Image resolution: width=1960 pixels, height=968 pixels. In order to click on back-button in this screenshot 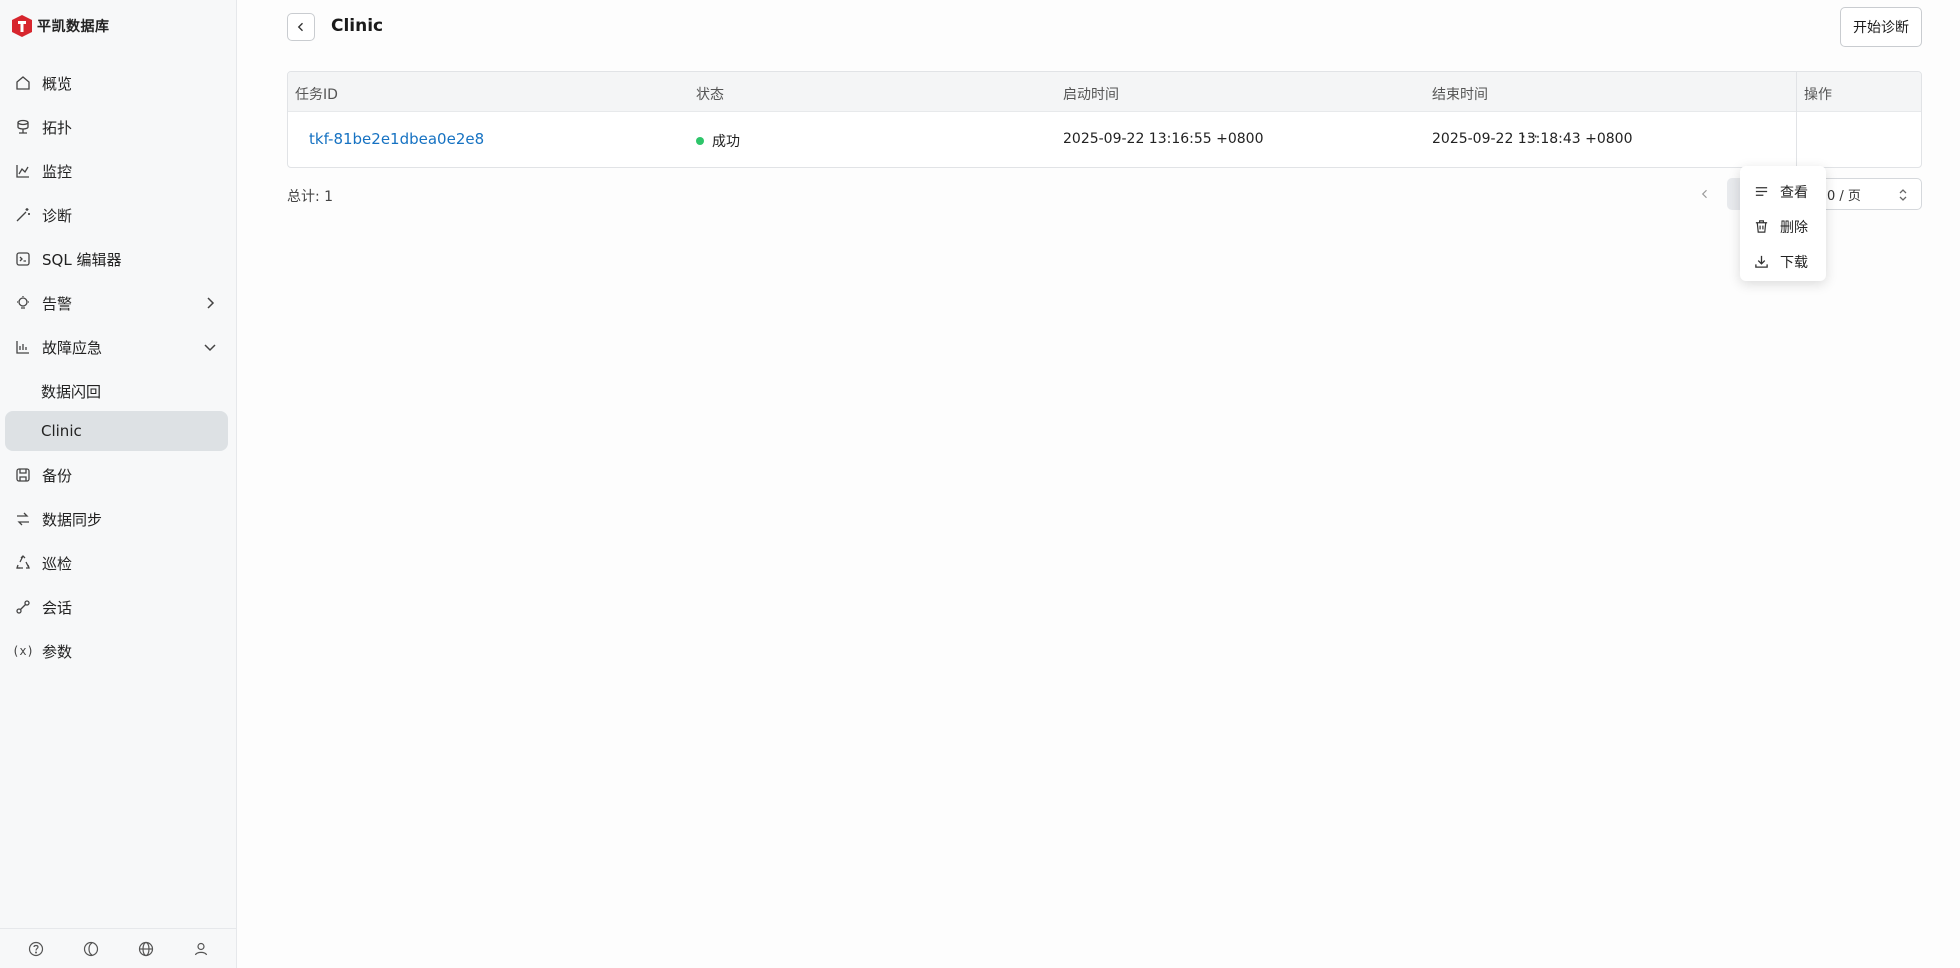, I will do `click(301, 27)`.